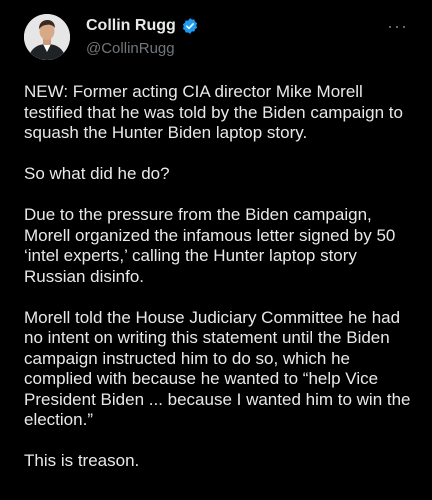  I want to click on more-horizontal-icon: ···, so click(397, 26).